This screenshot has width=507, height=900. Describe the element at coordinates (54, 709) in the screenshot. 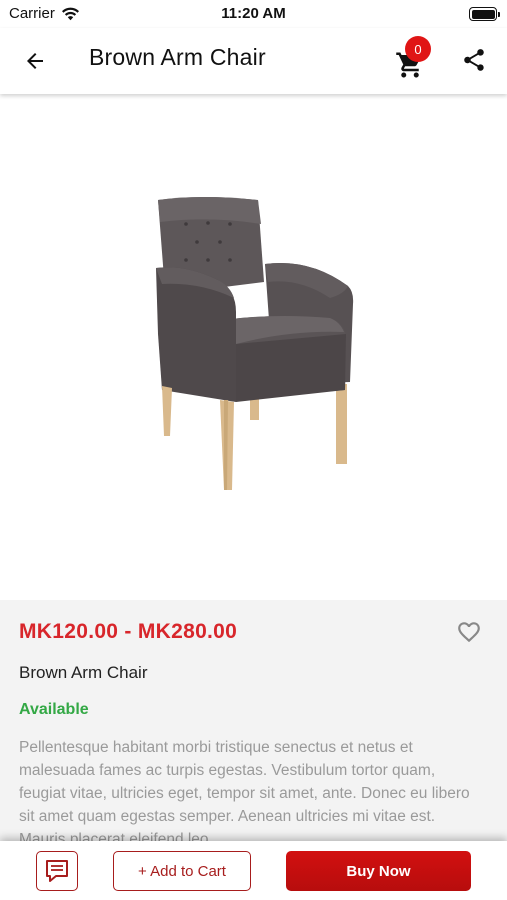

I see `availability-status: Available` at that location.